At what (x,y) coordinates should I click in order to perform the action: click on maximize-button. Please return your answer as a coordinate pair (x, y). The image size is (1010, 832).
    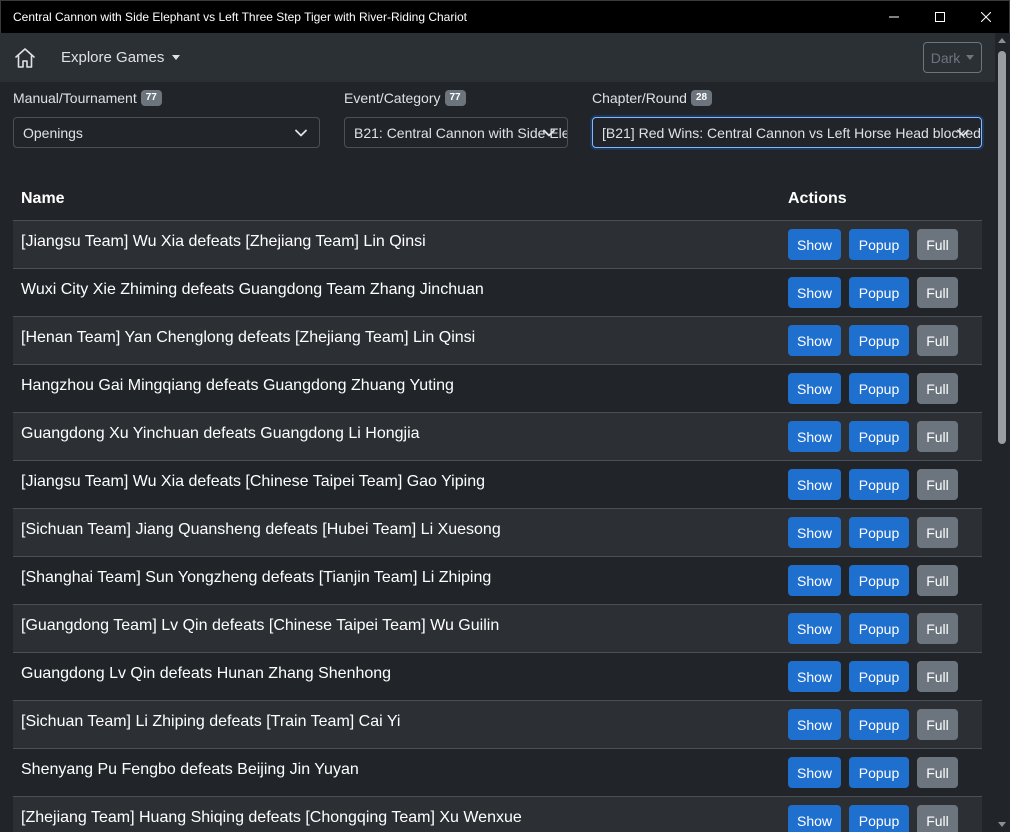
    Looking at the image, I should click on (940, 17).